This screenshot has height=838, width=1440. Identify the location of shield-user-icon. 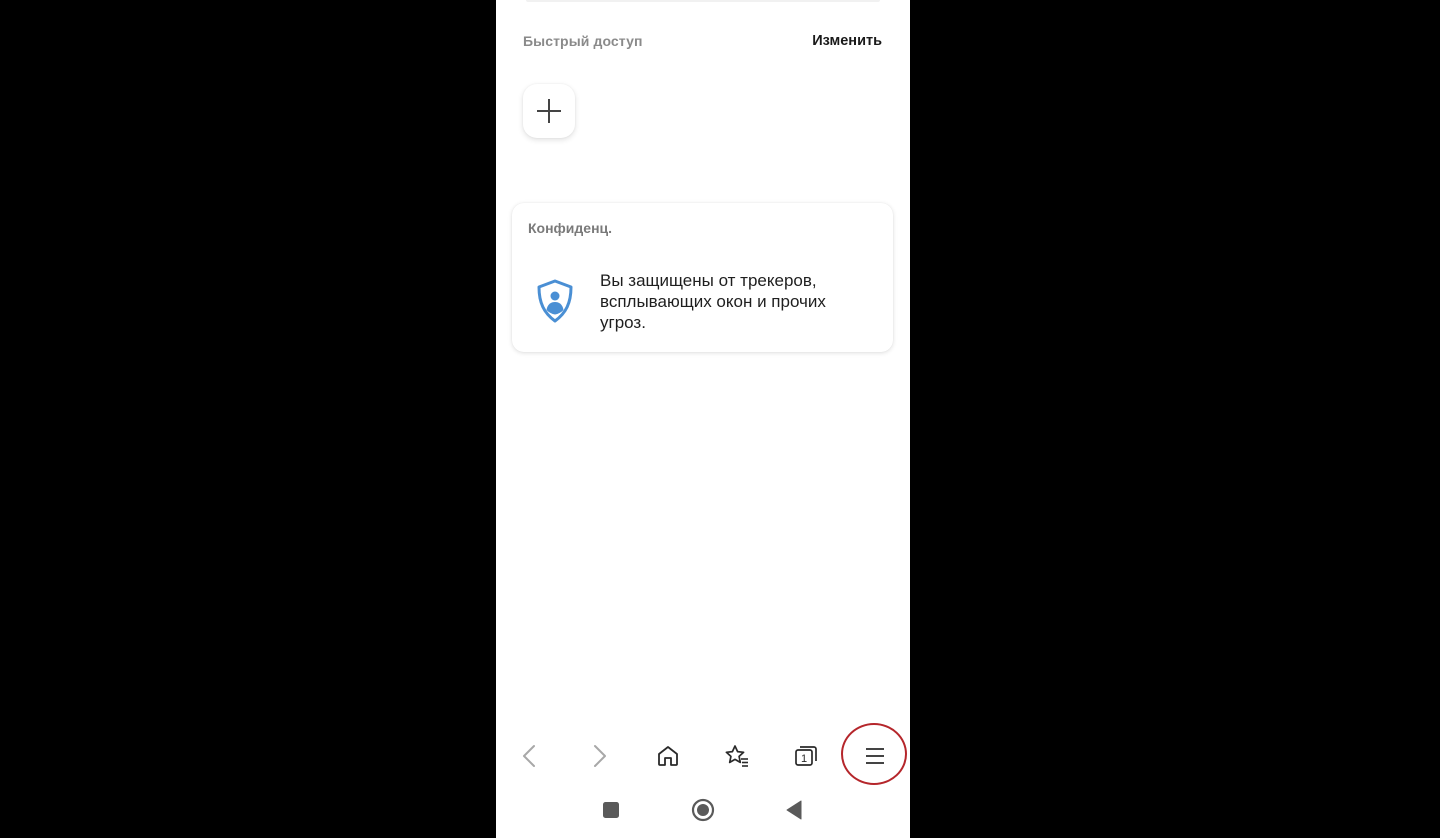
(555, 301).